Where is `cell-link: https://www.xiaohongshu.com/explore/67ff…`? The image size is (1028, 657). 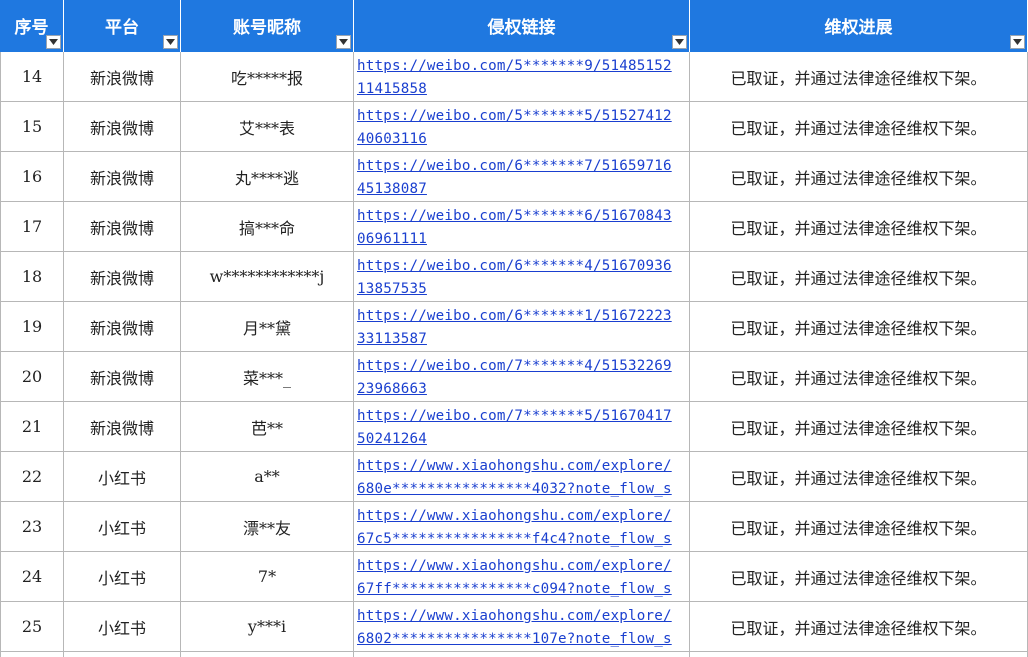 cell-link: https://www.xiaohongshu.com/explore/67ff… is located at coordinates (522, 577).